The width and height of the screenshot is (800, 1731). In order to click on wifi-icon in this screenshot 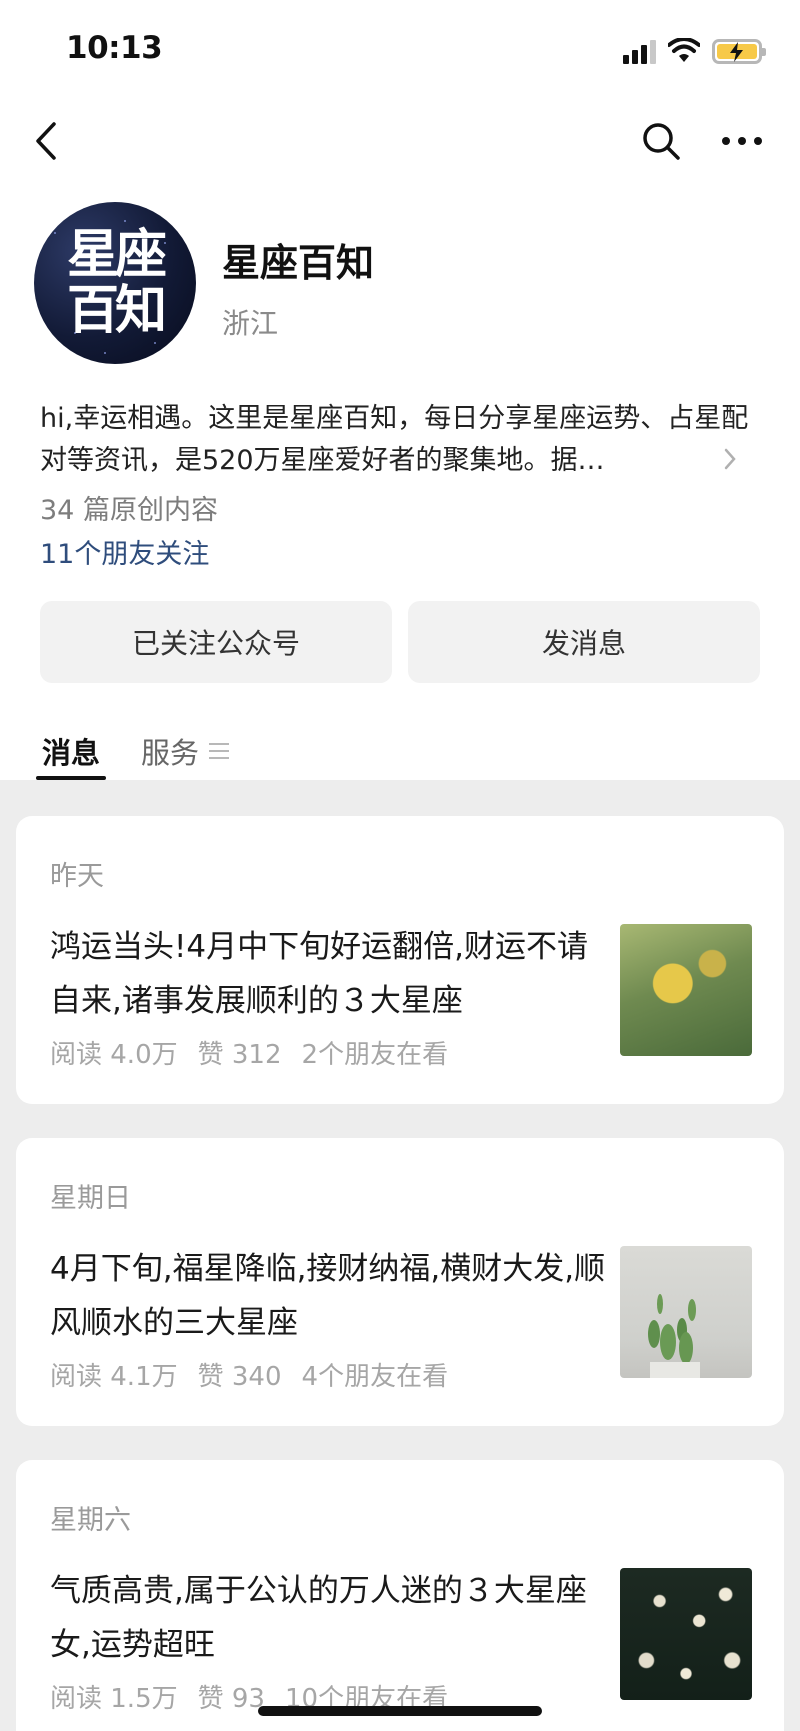, I will do `click(684, 50)`.